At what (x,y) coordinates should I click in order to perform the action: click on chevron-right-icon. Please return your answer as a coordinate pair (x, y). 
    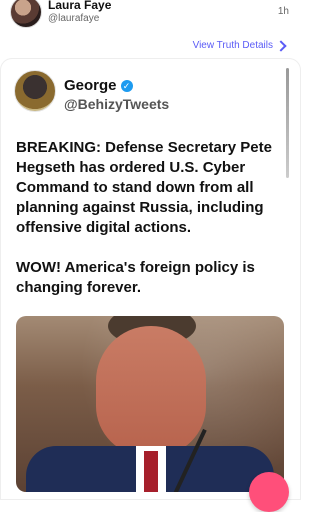
    Looking at the image, I should click on (281, 45).